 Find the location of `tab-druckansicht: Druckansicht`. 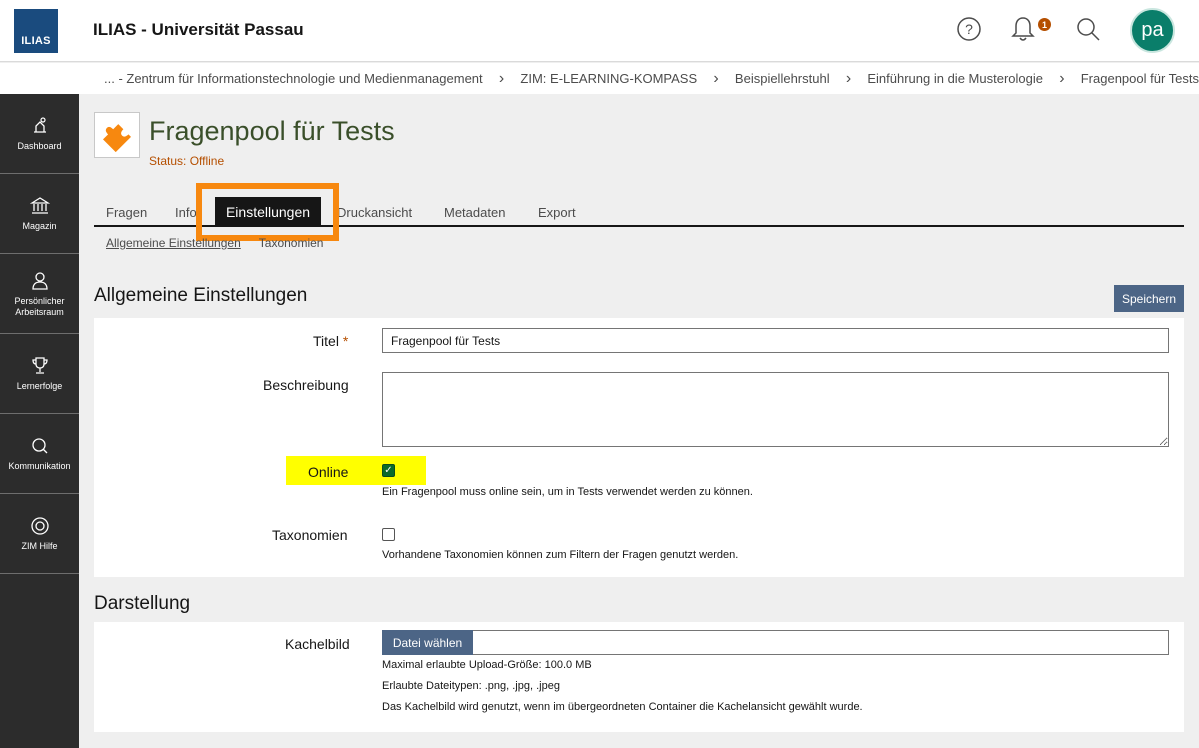

tab-druckansicht: Druckansicht is located at coordinates (374, 212).